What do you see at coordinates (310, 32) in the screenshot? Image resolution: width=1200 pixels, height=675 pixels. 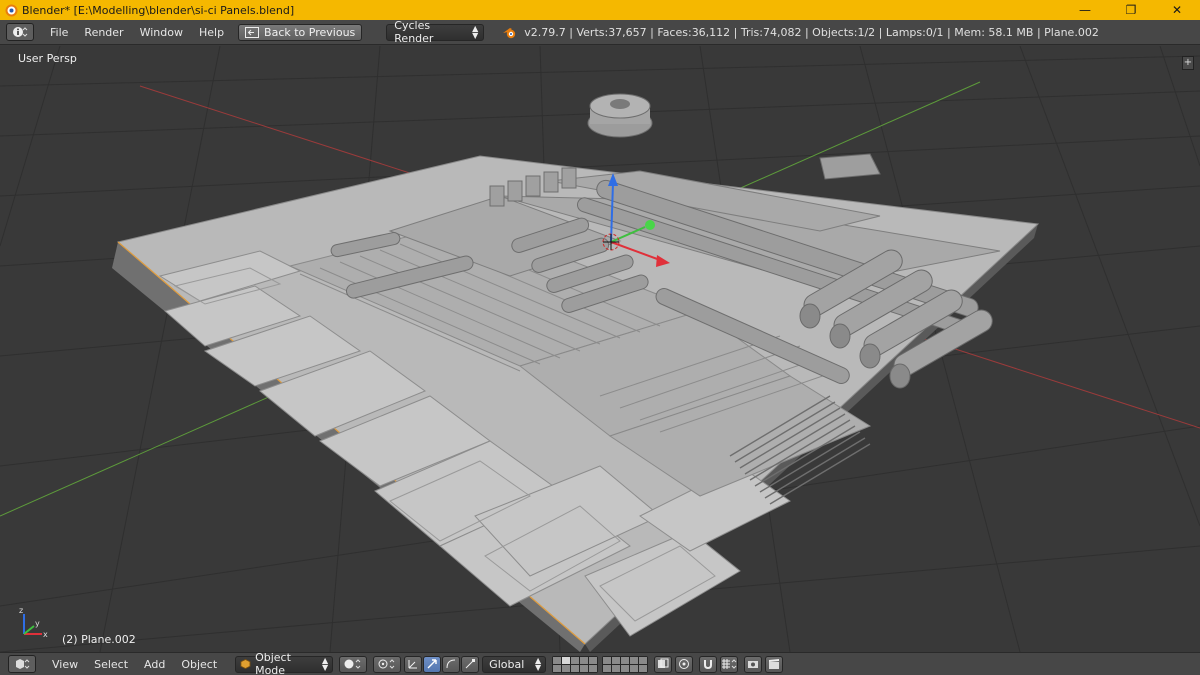 I see `back-to-previous-label: Back to Previous` at bounding box center [310, 32].